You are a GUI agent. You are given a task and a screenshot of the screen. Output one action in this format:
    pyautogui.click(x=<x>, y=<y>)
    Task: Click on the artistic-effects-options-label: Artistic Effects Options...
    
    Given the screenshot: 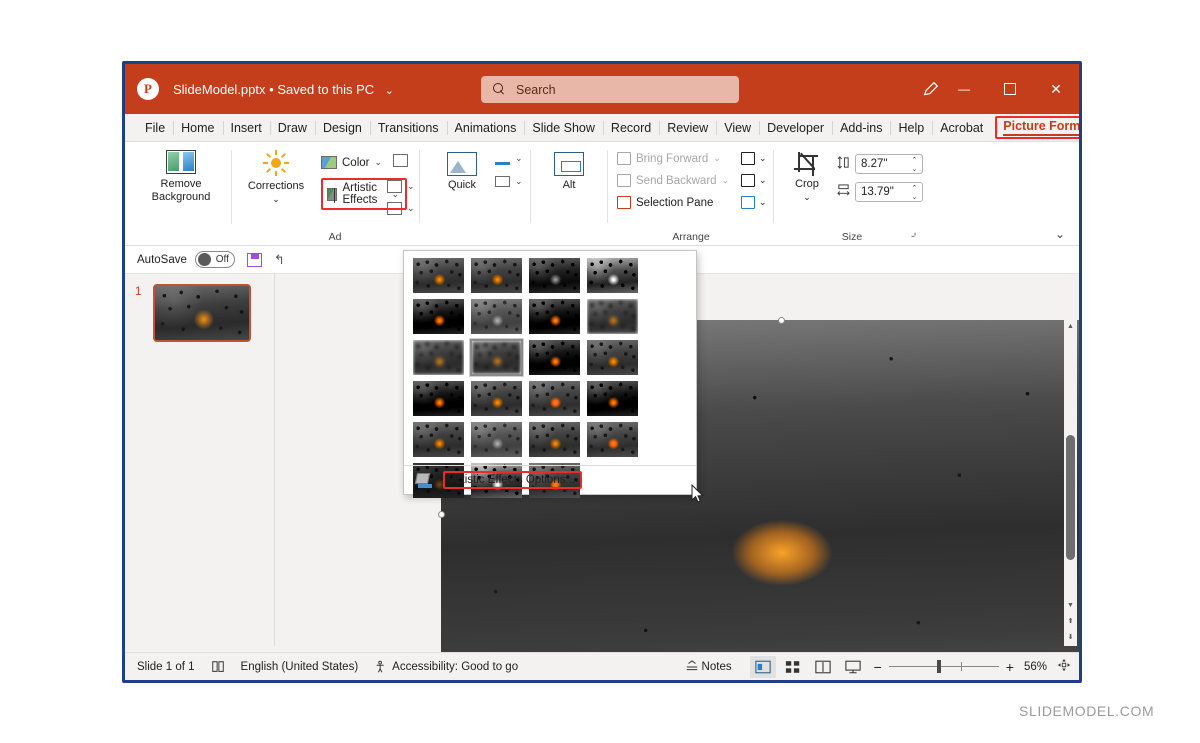 What is the action you would take?
    pyautogui.click(x=513, y=480)
    